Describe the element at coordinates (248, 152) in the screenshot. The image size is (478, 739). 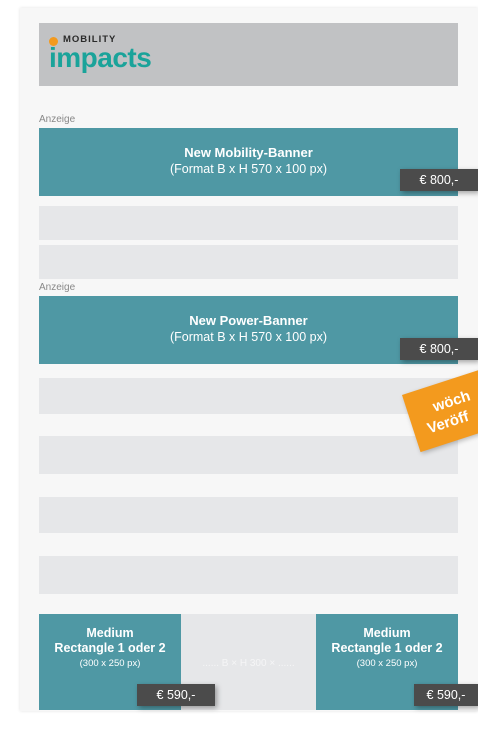
I see `banner-title: New Mobility-Banner` at that location.